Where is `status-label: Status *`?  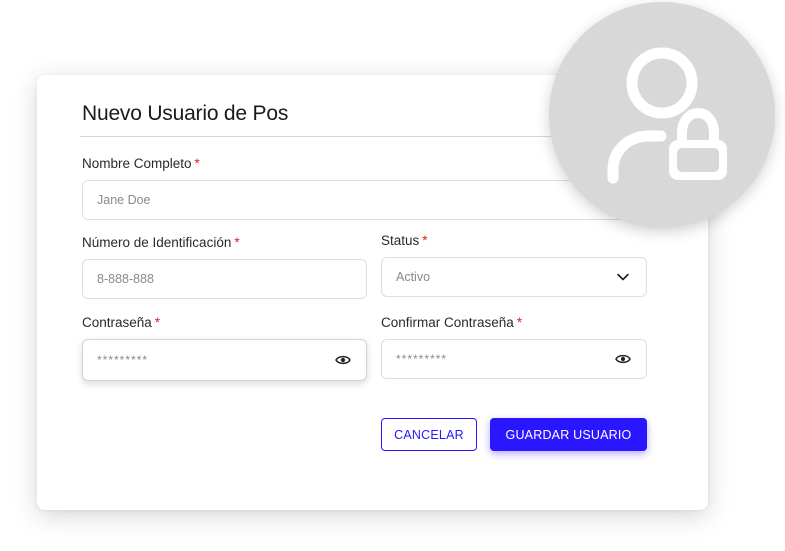 status-label: Status * is located at coordinates (404, 240).